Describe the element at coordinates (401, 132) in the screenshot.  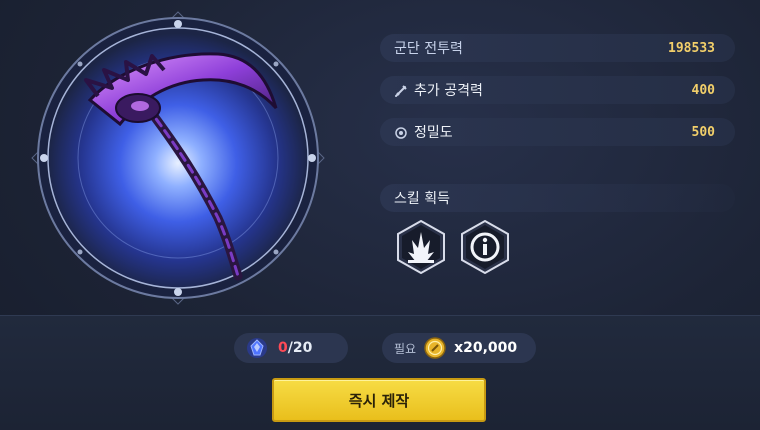
I see `crosshair-icon` at that location.